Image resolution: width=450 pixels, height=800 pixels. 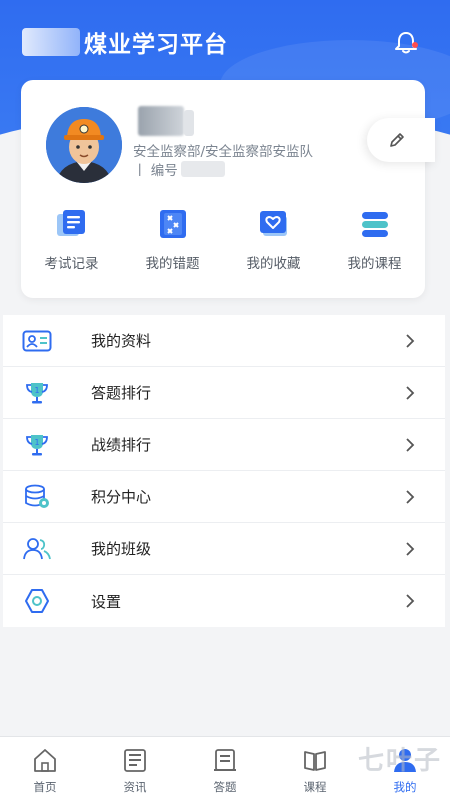 I want to click on exam-record-icon, so click(x=70, y=223).